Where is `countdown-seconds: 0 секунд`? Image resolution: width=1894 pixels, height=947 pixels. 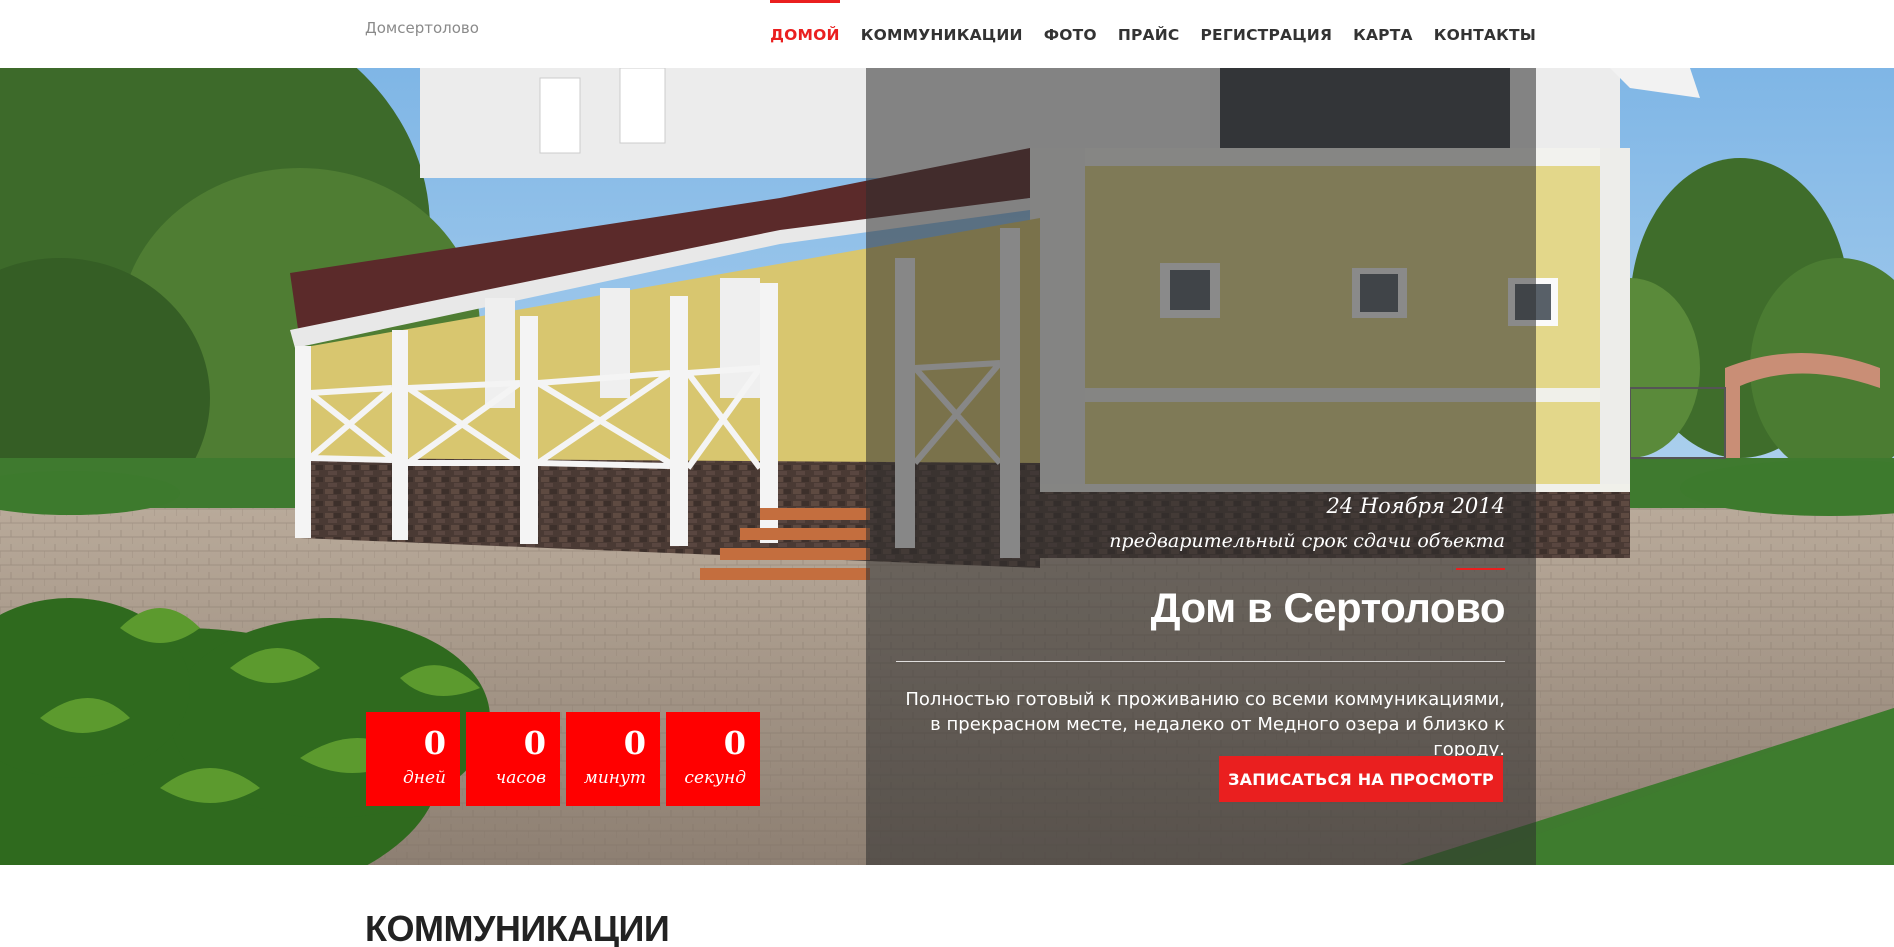 countdown-seconds: 0 секунд is located at coordinates (713, 759).